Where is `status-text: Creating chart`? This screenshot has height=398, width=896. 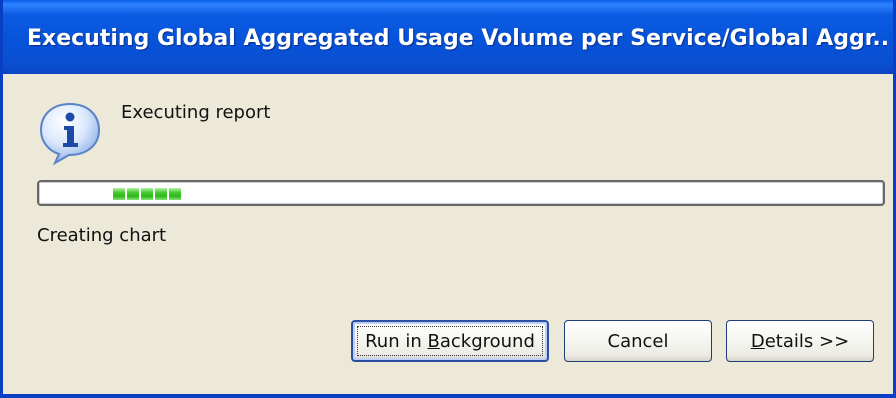 status-text: Creating chart is located at coordinates (102, 235).